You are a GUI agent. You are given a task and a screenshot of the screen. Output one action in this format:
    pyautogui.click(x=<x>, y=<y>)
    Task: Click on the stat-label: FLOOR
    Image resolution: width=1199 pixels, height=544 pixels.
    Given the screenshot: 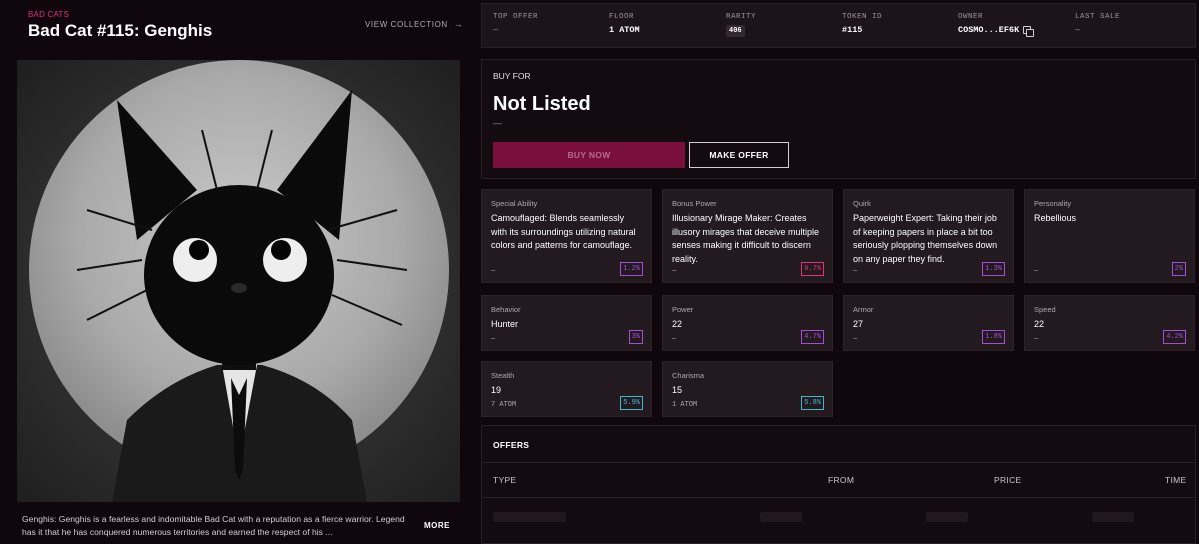 What is the action you would take?
    pyautogui.click(x=622, y=17)
    